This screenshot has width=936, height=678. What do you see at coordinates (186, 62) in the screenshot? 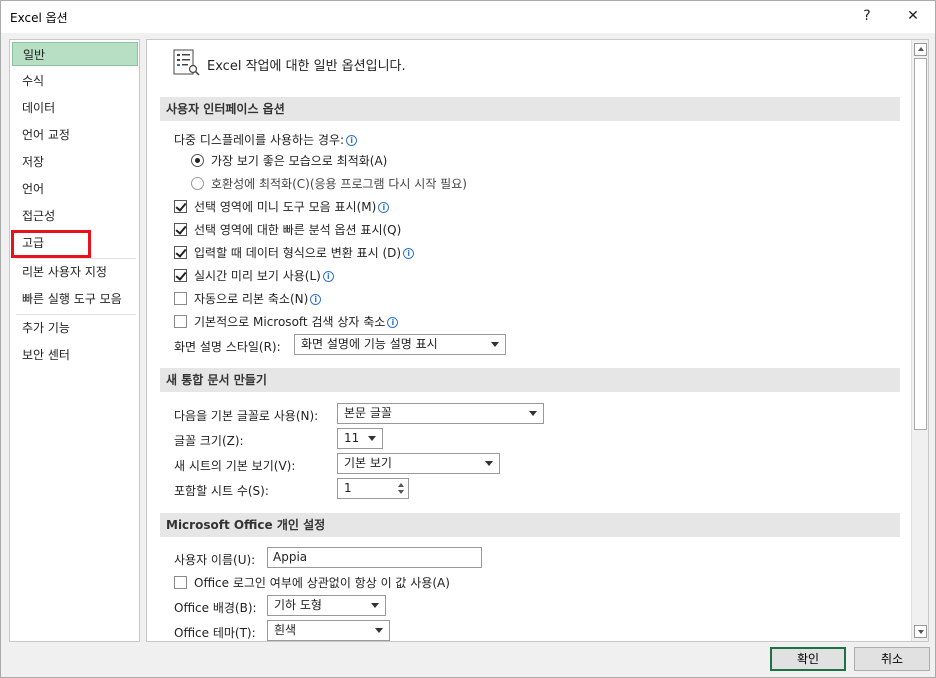
I see `general-options-icon` at bounding box center [186, 62].